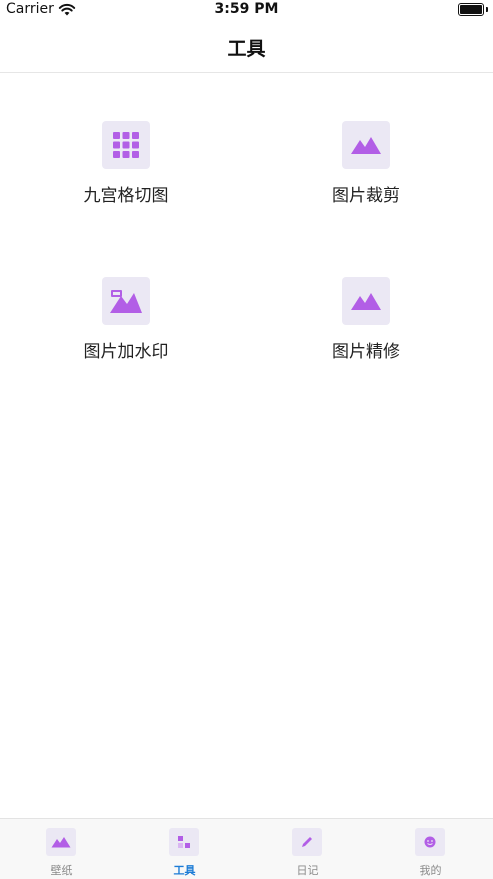 This screenshot has height=879, width=493. Describe the element at coordinates (430, 842) in the screenshot. I see `face-icon` at that location.